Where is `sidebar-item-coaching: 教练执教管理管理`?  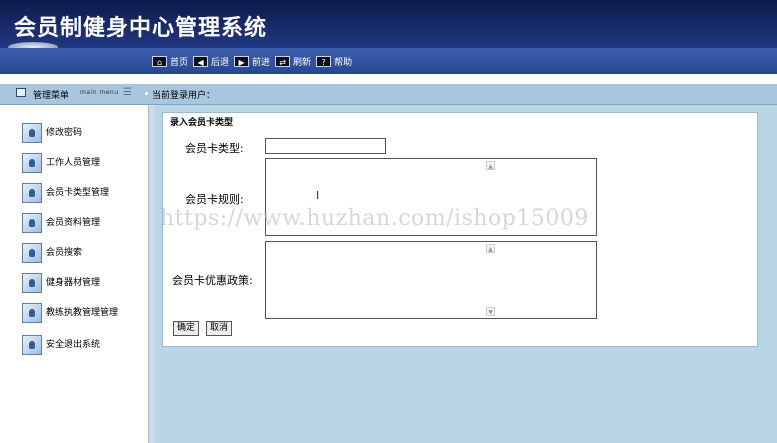
sidebar-item-coaching: 教练执教管理管理 is located at coordinates (74, 313).